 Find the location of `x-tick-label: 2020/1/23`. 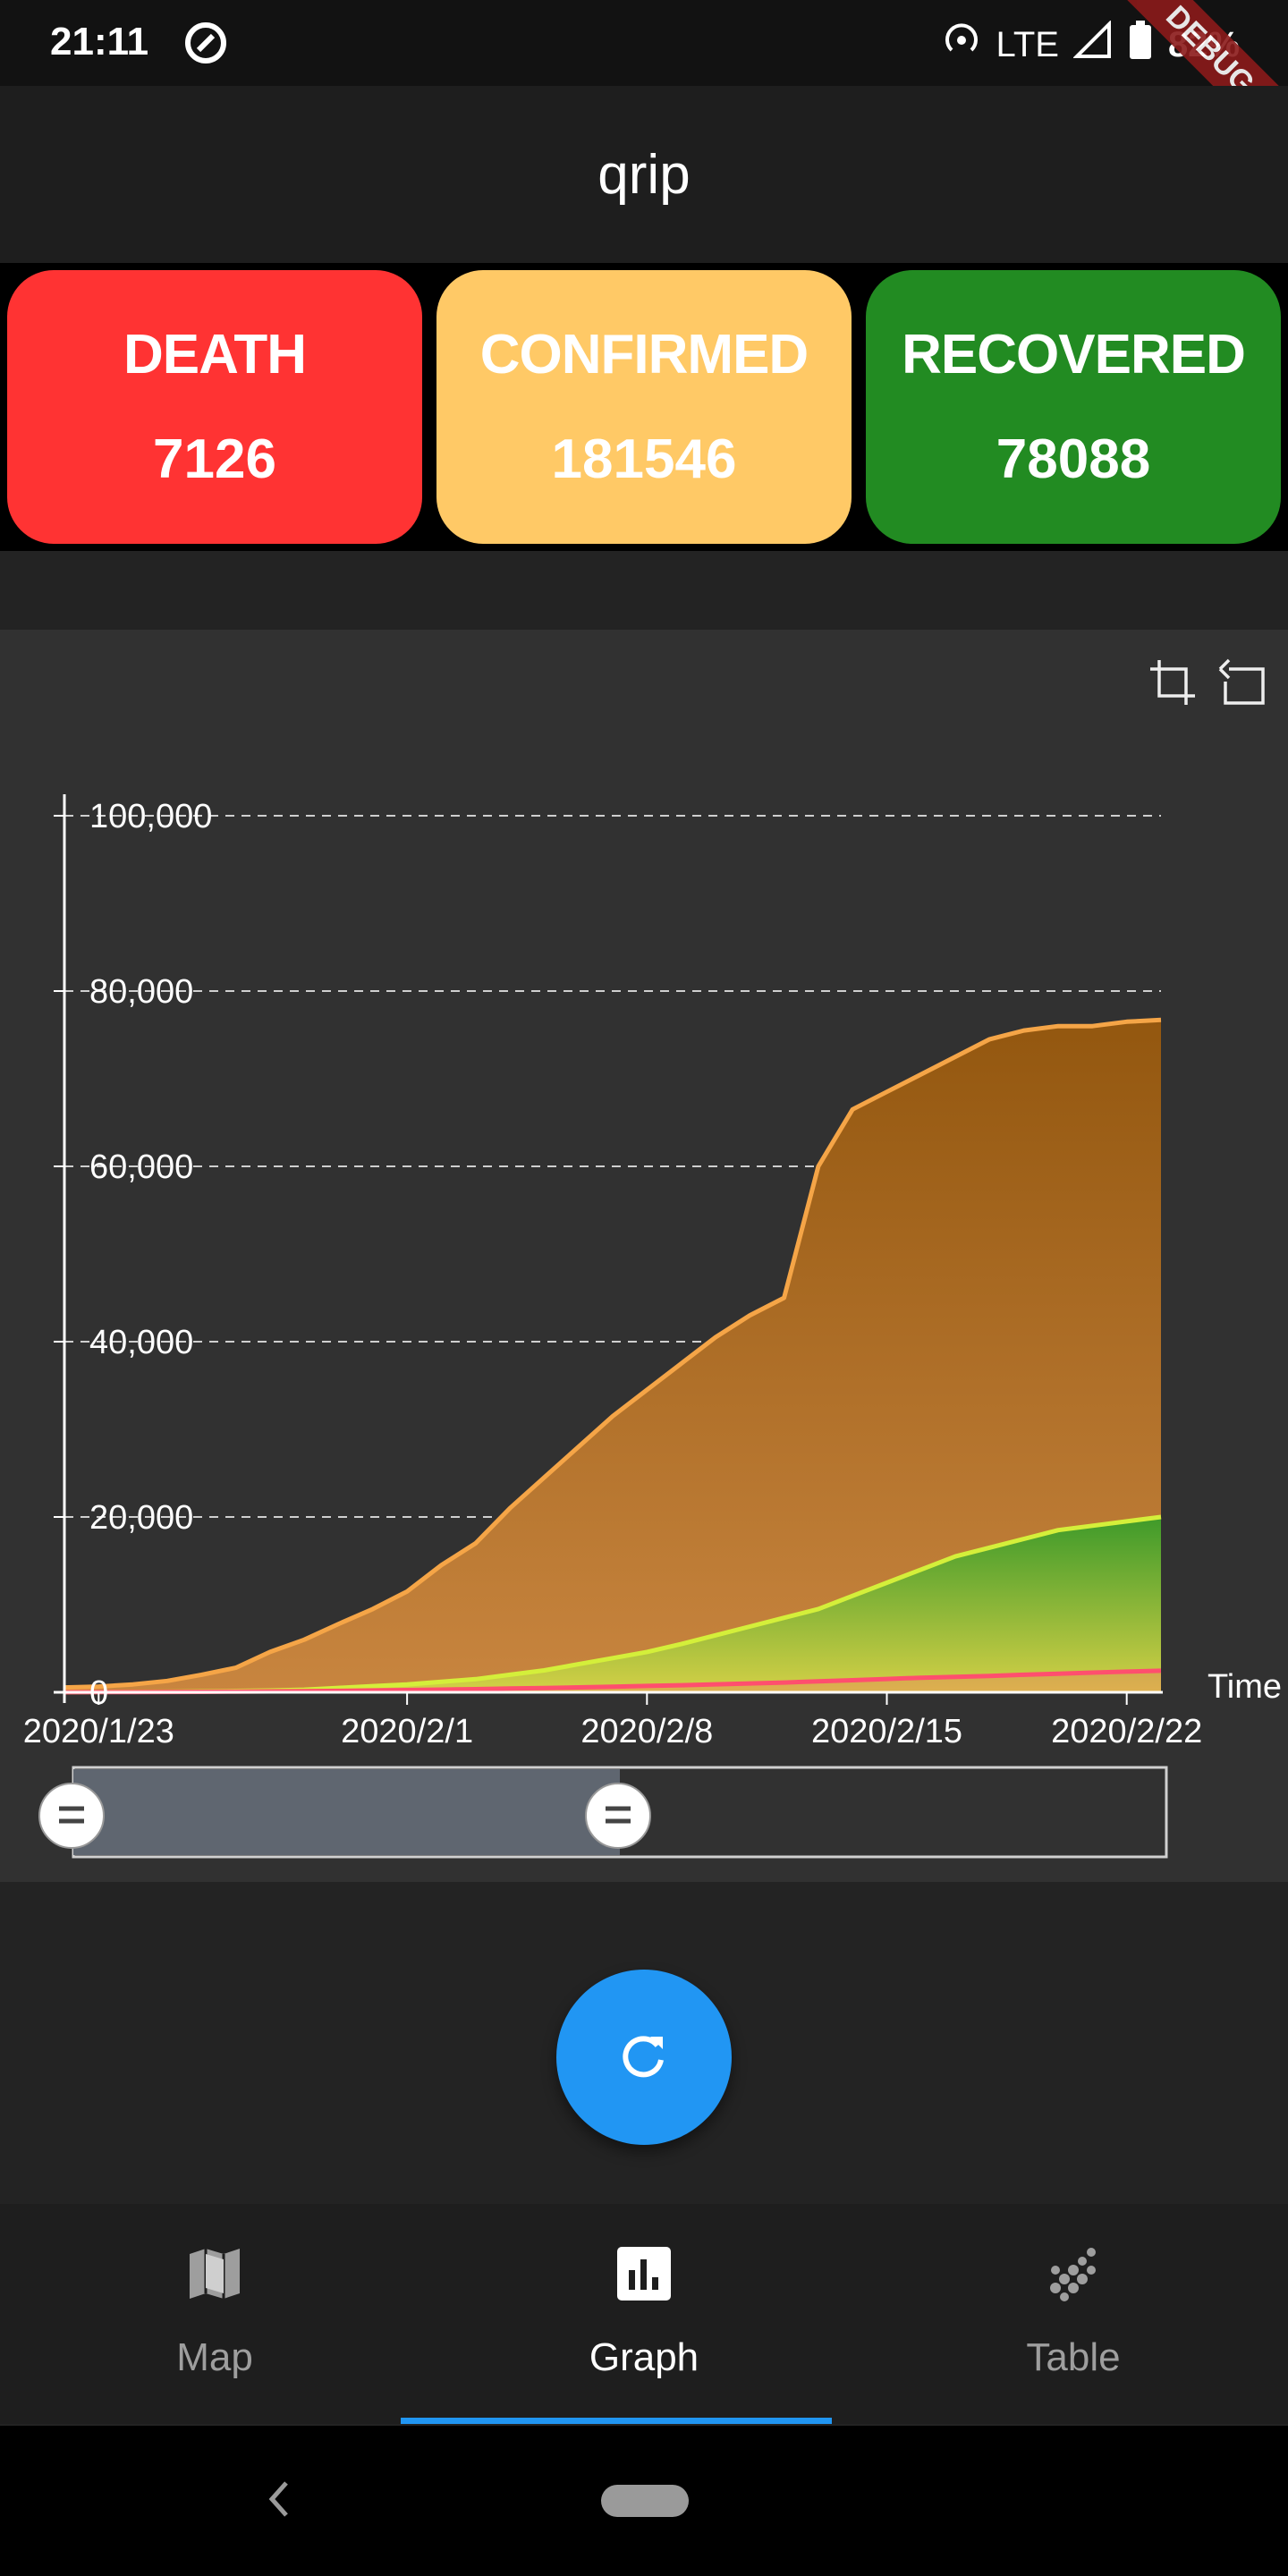

x-tick-label: 2020/1/23 is located at coordinates (98, 1731).